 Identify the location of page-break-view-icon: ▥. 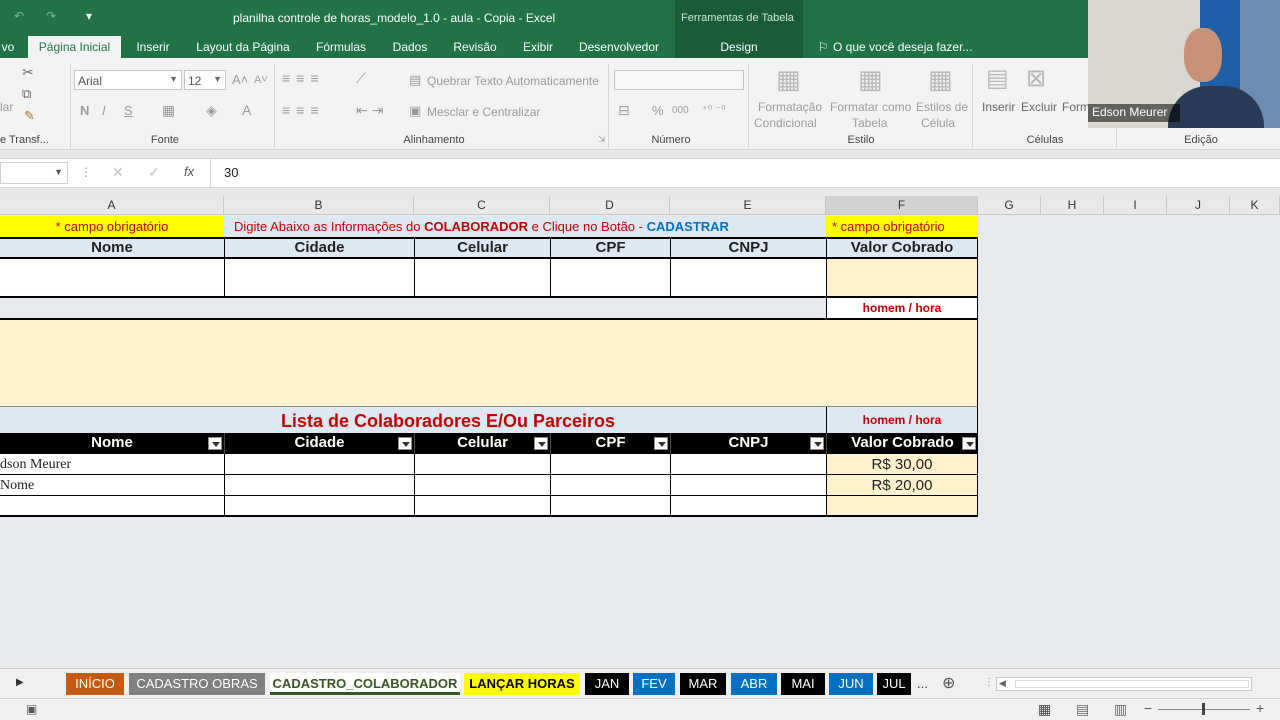
(1120, 709).